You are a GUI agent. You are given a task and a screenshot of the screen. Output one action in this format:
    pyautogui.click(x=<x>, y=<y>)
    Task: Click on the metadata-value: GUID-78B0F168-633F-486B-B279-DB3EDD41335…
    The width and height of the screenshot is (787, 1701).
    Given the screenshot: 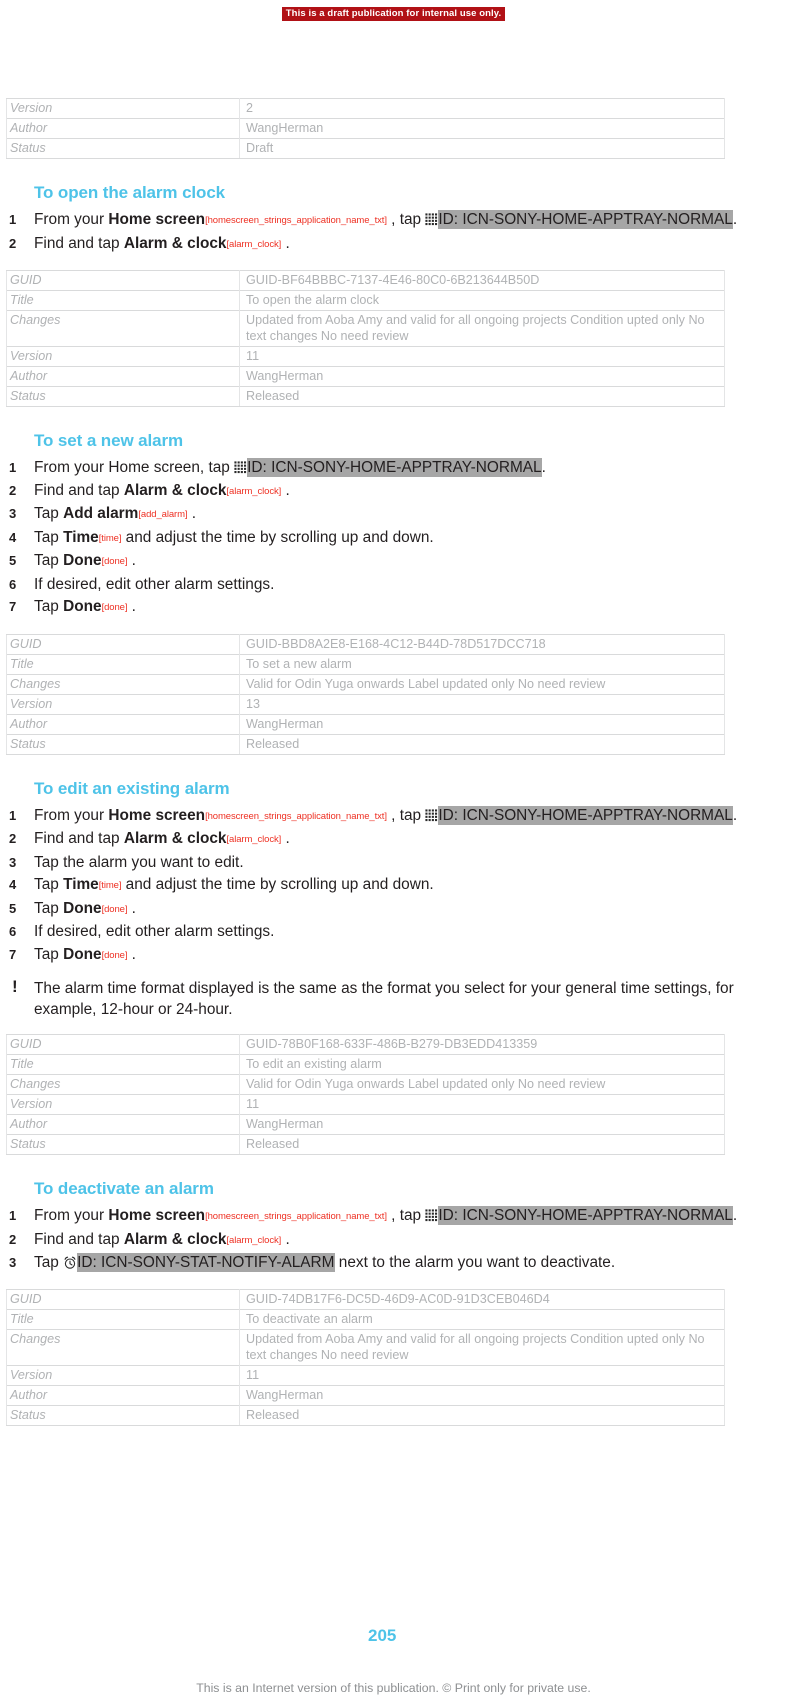 What is the action you would take?
    pyautogui.click(x=482, y=1044)
    